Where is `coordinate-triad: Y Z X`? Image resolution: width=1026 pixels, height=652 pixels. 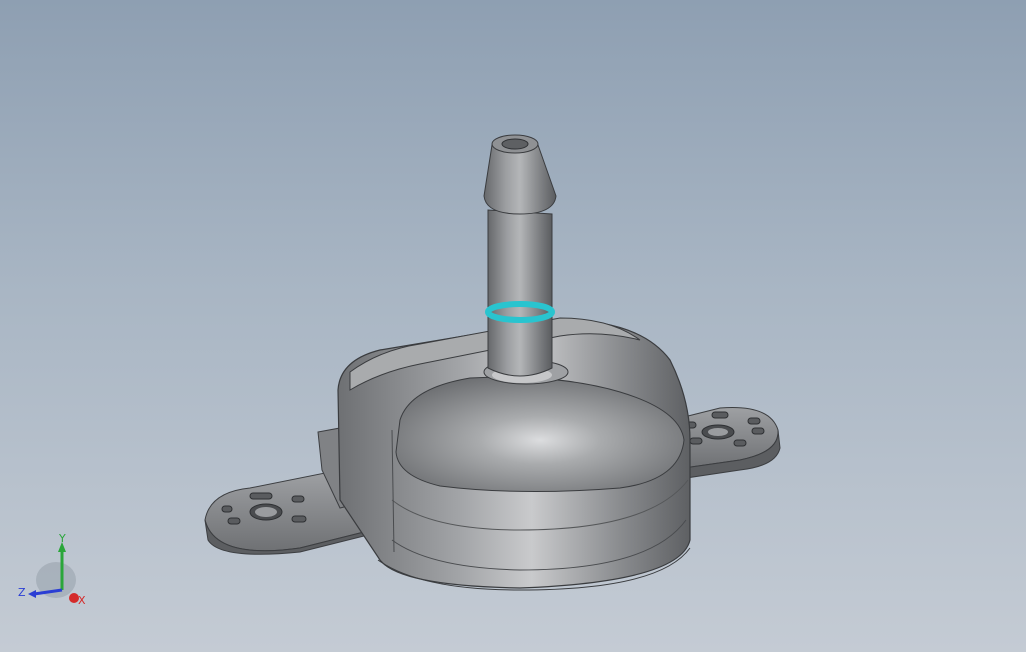
coordinate-triad: Y Z X is located at coordinates (54, 572).